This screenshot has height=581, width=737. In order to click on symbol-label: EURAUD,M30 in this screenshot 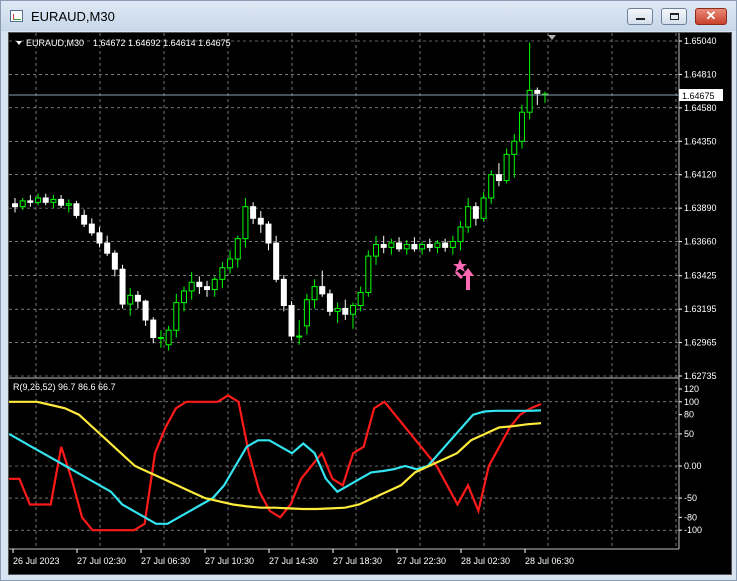, I will do `click(55, 43)`.